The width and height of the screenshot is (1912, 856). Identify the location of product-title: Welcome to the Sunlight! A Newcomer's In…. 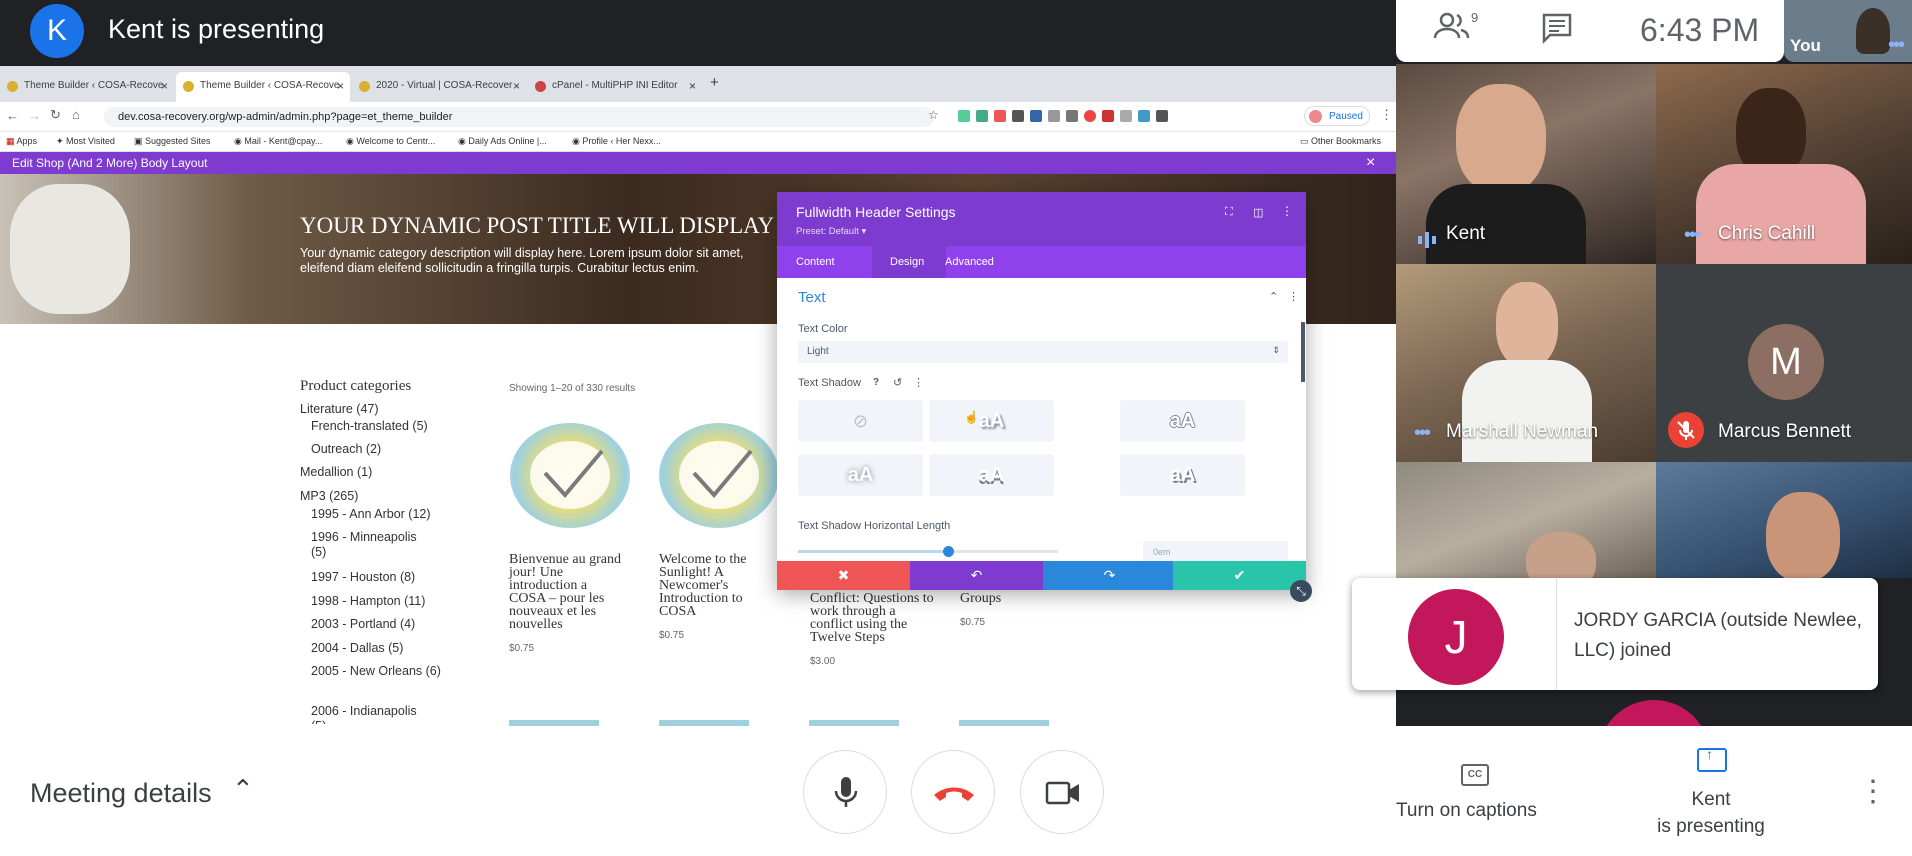
(714, 586).